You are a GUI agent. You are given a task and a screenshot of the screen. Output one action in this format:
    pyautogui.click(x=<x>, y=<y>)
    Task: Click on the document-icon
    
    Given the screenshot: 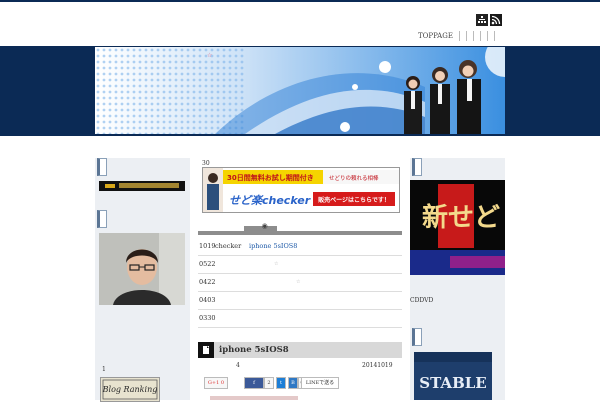 What is the action you would take?
    pyautogui.click(x=206, y=350)
    